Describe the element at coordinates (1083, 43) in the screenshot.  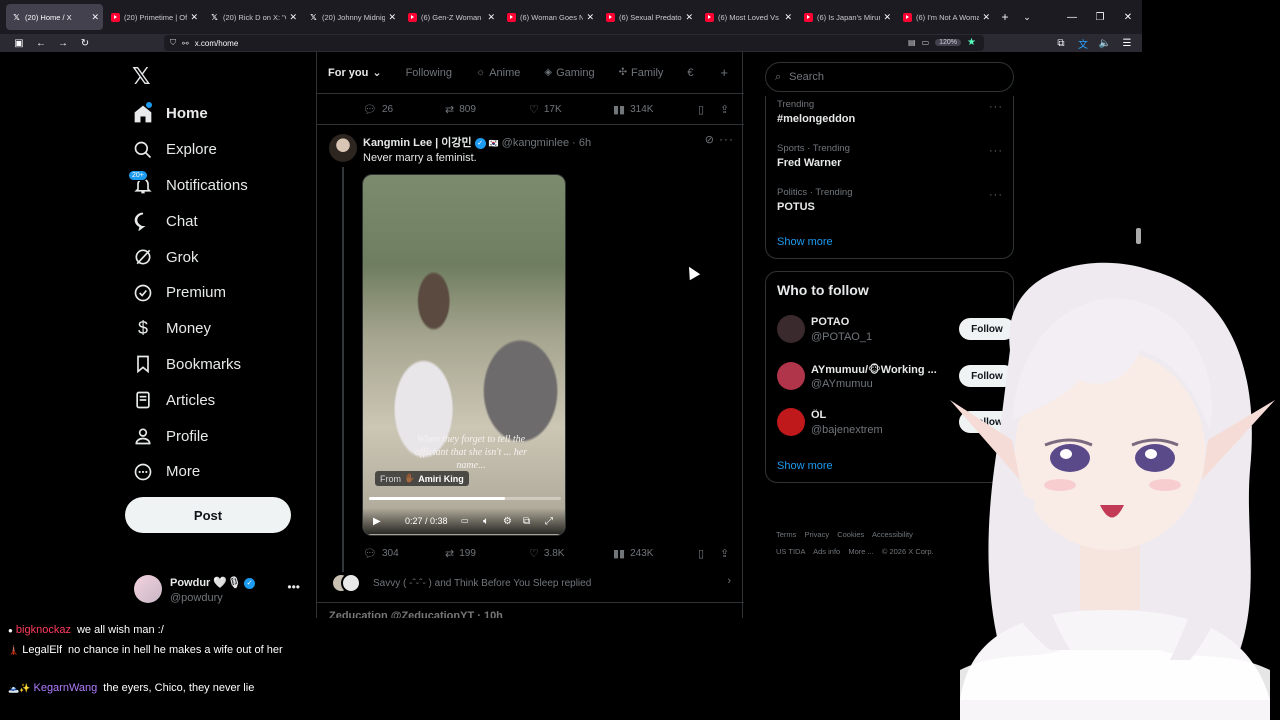
I see `translate-icon: 文` at that location.